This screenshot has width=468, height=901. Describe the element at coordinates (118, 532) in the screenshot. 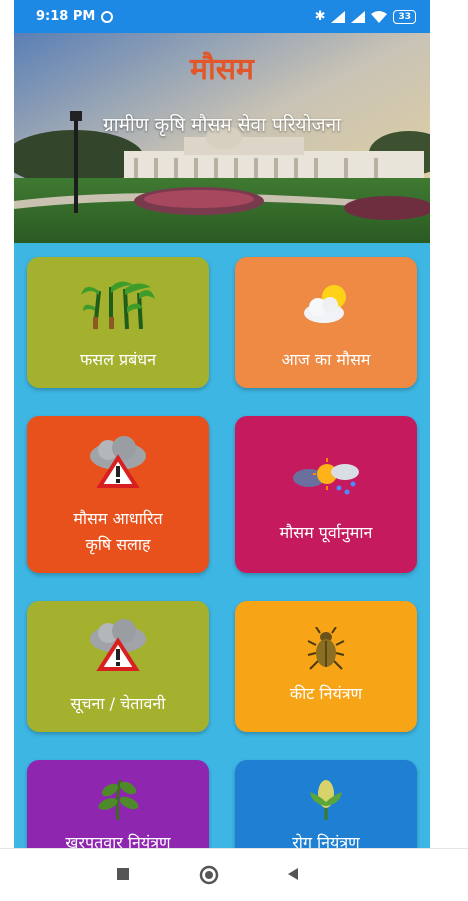

I see `tile-label: मौसम आधारित कृषि सलाह` at that location.